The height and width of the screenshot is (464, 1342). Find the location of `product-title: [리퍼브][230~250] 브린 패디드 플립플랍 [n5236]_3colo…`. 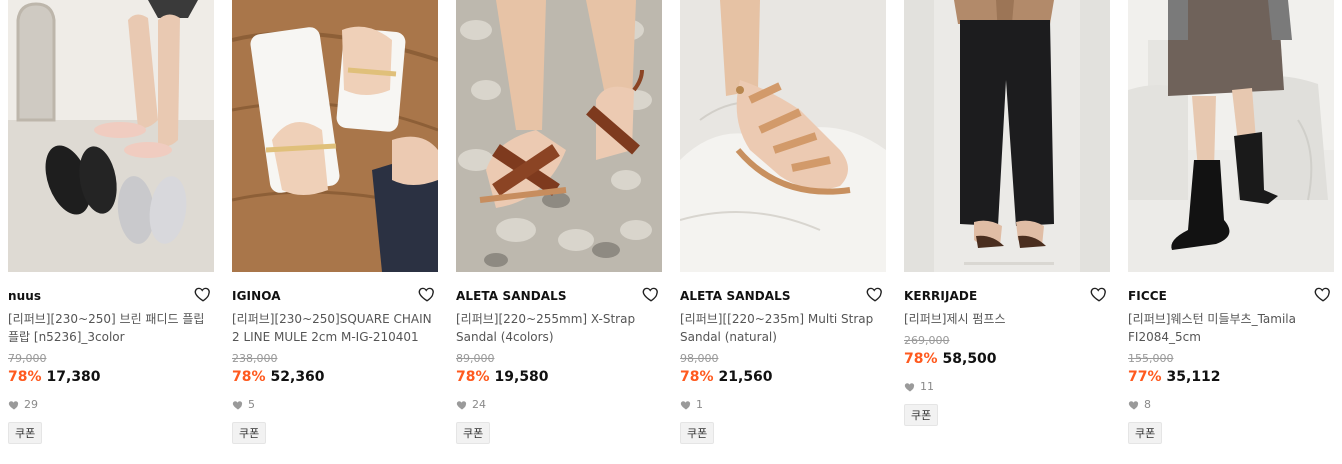

product-title: [리퍼브][230~250] 브린 패디드 플립플랍 [n5236]_3colo… is located at coordinates (111, 328).